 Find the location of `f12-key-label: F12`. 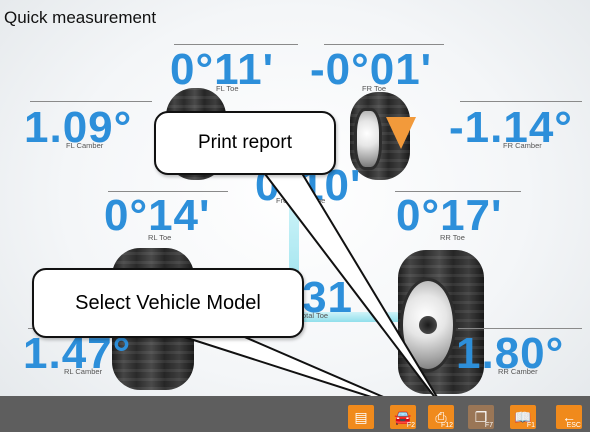

f12-key-label: F12 is located at coordinates (446, 425).